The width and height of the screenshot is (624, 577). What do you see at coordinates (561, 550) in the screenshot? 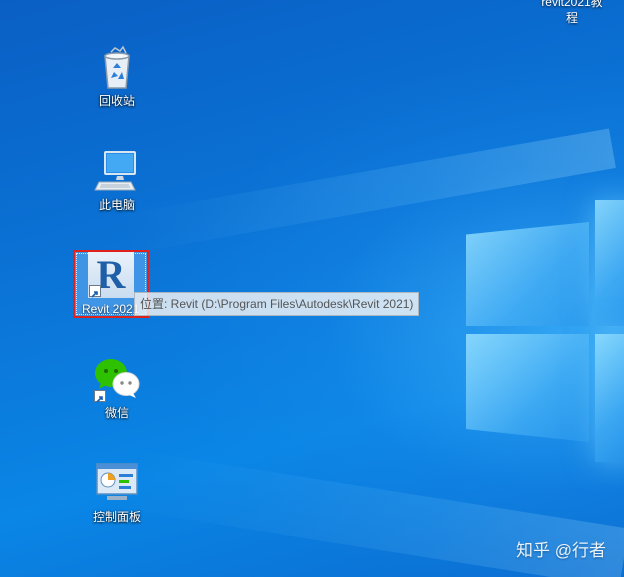
I see `zhihu-watermark: 知乎 @行者` at bounding box center [561, 550].